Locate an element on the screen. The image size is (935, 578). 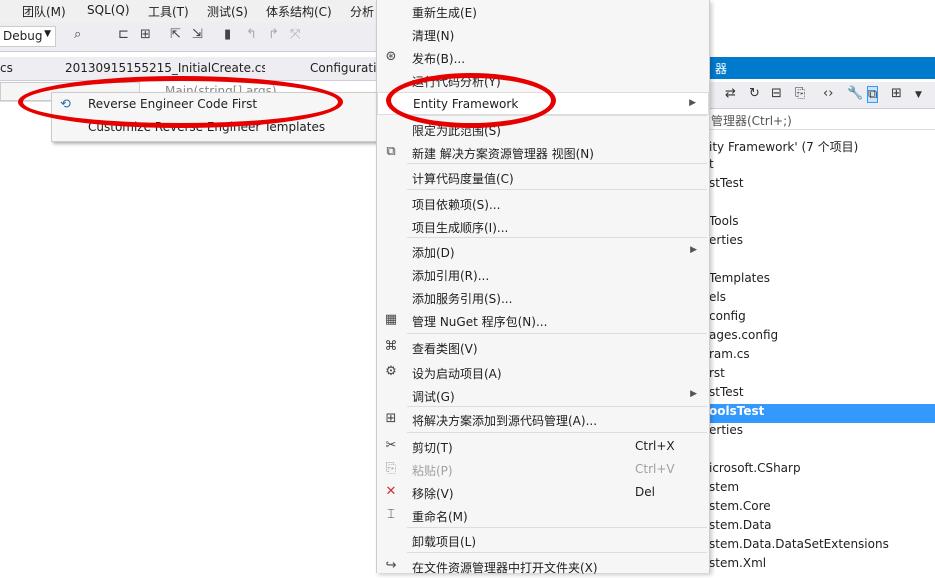
nuget-icon: ▦ is located at coordinates (391, 319).